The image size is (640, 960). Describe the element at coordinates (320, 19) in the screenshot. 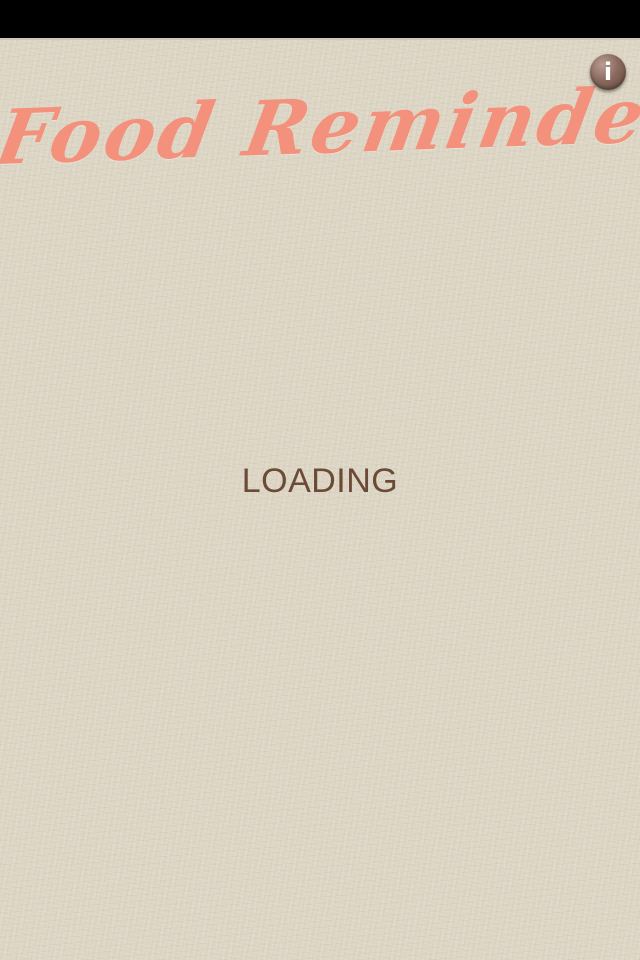

I see `status-bar` at that location.